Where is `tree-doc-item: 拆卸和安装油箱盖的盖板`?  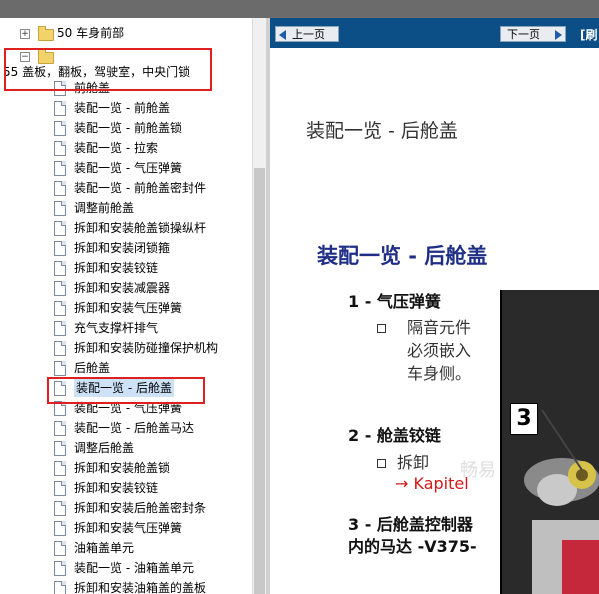 tree-doc-item: 拆卸和安装油箱盖的盖板 is located at coordinates (152, 586).